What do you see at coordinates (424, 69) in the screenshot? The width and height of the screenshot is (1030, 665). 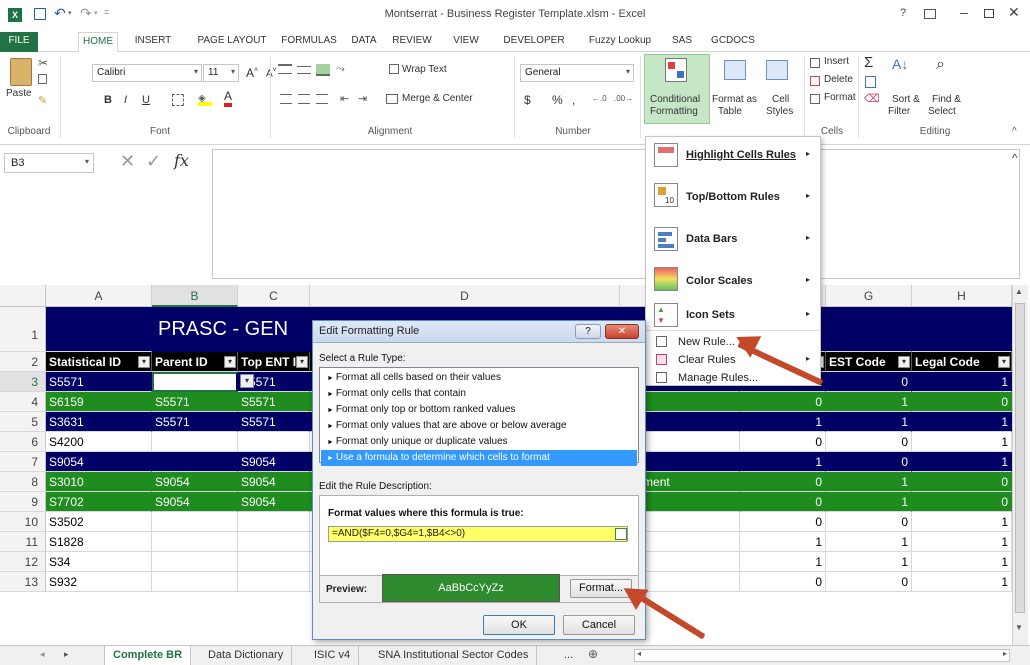 I see `wrap-text-button: Wrap Text` at bounding box center [424, 69].